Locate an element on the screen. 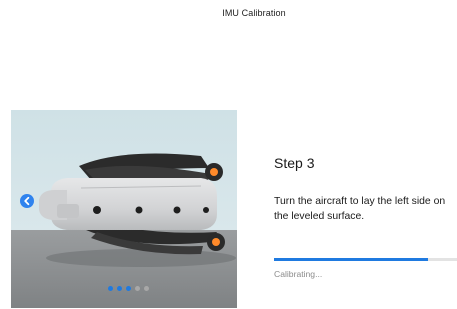 This screenshot has height=309, width=457. calibration-progress-fill is located at coordinates (351, 259).